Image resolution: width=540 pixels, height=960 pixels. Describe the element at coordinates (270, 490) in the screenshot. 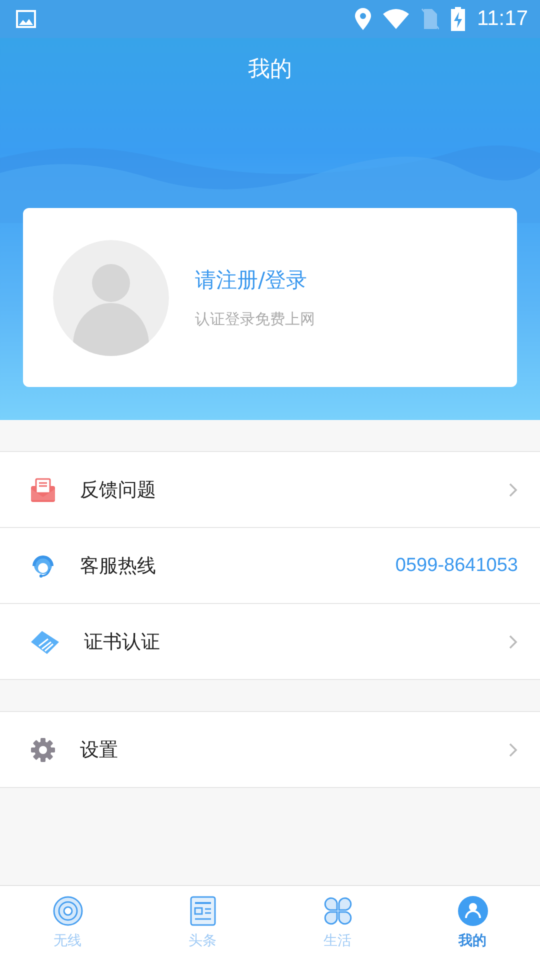

I see `menu-item: 反馈问题` at that location.